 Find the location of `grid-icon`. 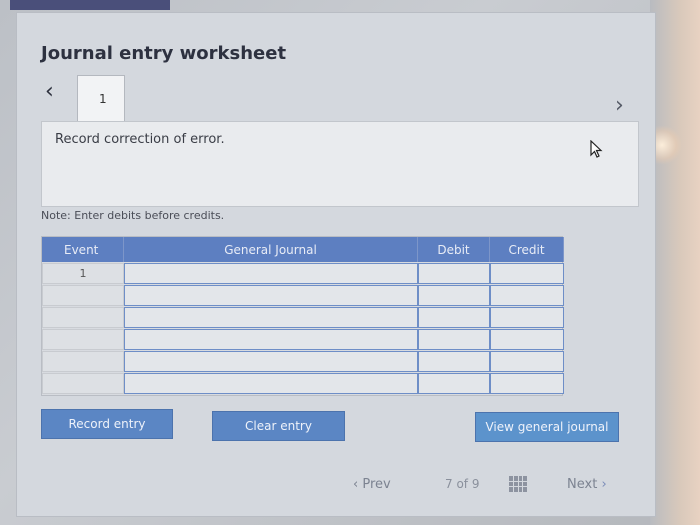

grid-icon is located at coordinates (518, 484).